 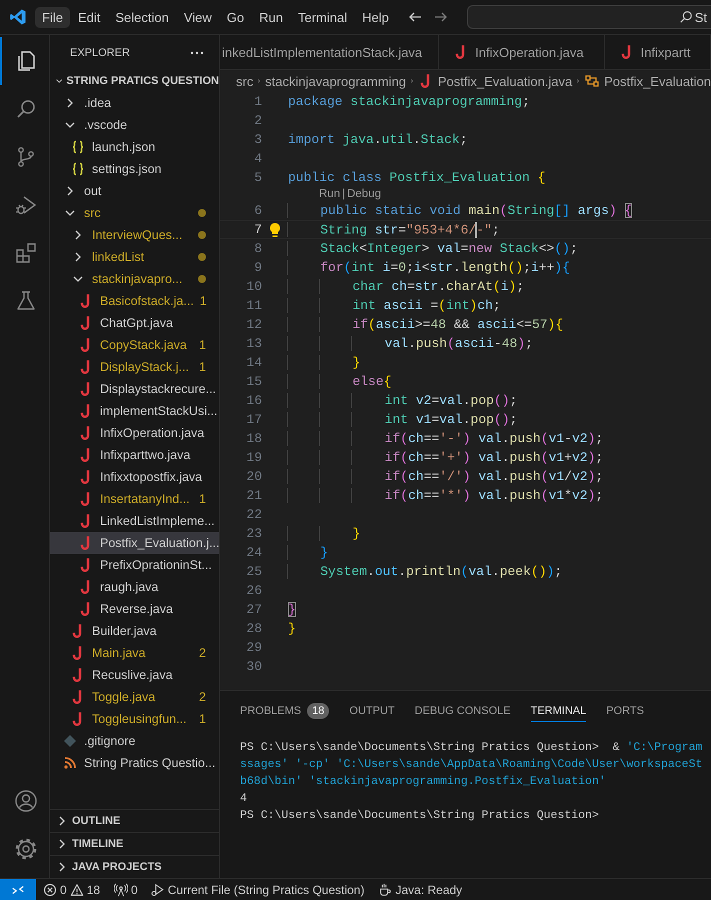 What do you see at coordinates (257, 210) in the screenshot?
I see `line-number: 6` at bounding box center [257, 210].